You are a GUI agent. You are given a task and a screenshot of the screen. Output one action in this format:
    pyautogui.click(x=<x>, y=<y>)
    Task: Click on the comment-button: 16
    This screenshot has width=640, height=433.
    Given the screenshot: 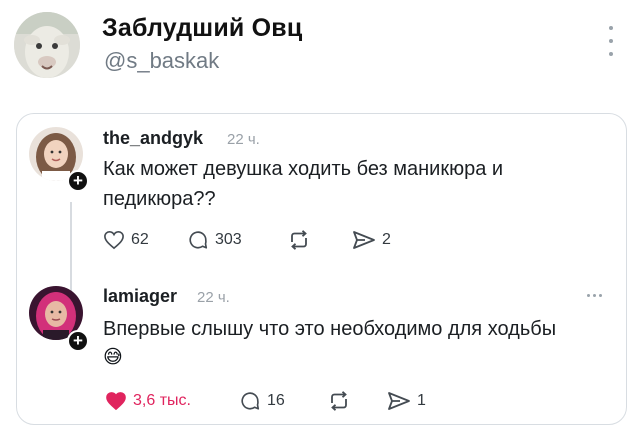 What is the action you would take?
    pyautogui.click(x=262, y=401)
    